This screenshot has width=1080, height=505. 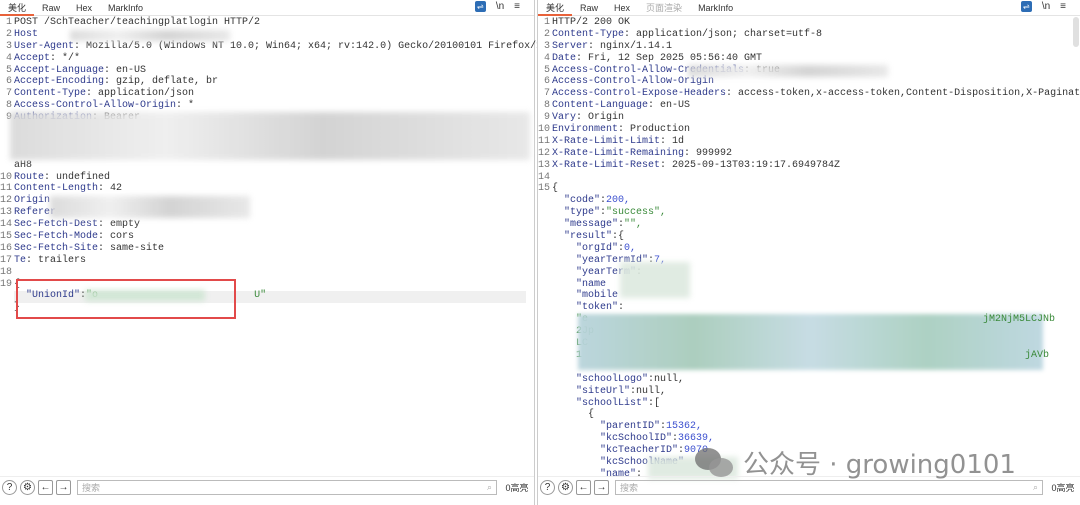 I want to click on code-line: {, so click(x=805, y=415).